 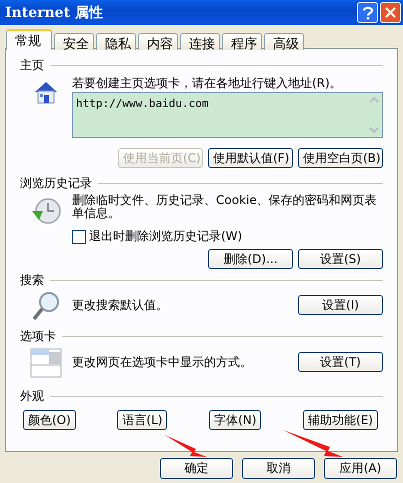 What do you see at coordinates (32, 396) in the screenshot?
I see `group-title: 外观` at bounding box center [32, 396].